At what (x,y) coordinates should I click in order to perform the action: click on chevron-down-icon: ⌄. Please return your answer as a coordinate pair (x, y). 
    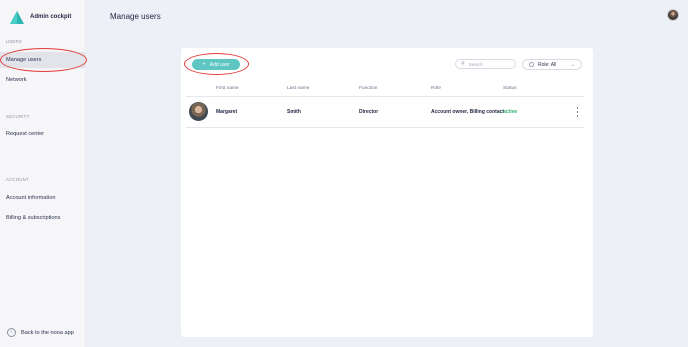
    Looking at the image, I should click on (572, 65).